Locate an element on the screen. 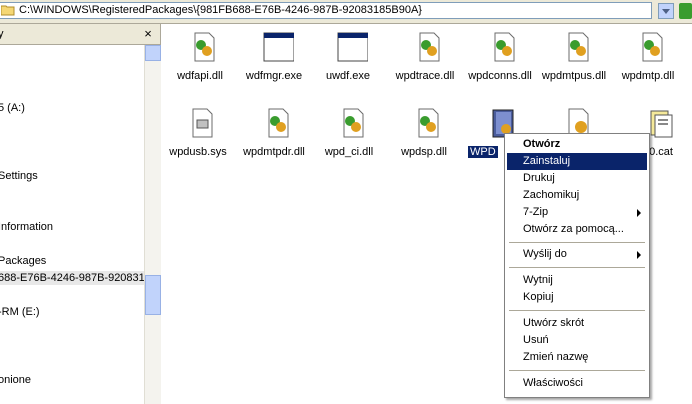  tree-item: Packages is located at coordinates (73, 261).